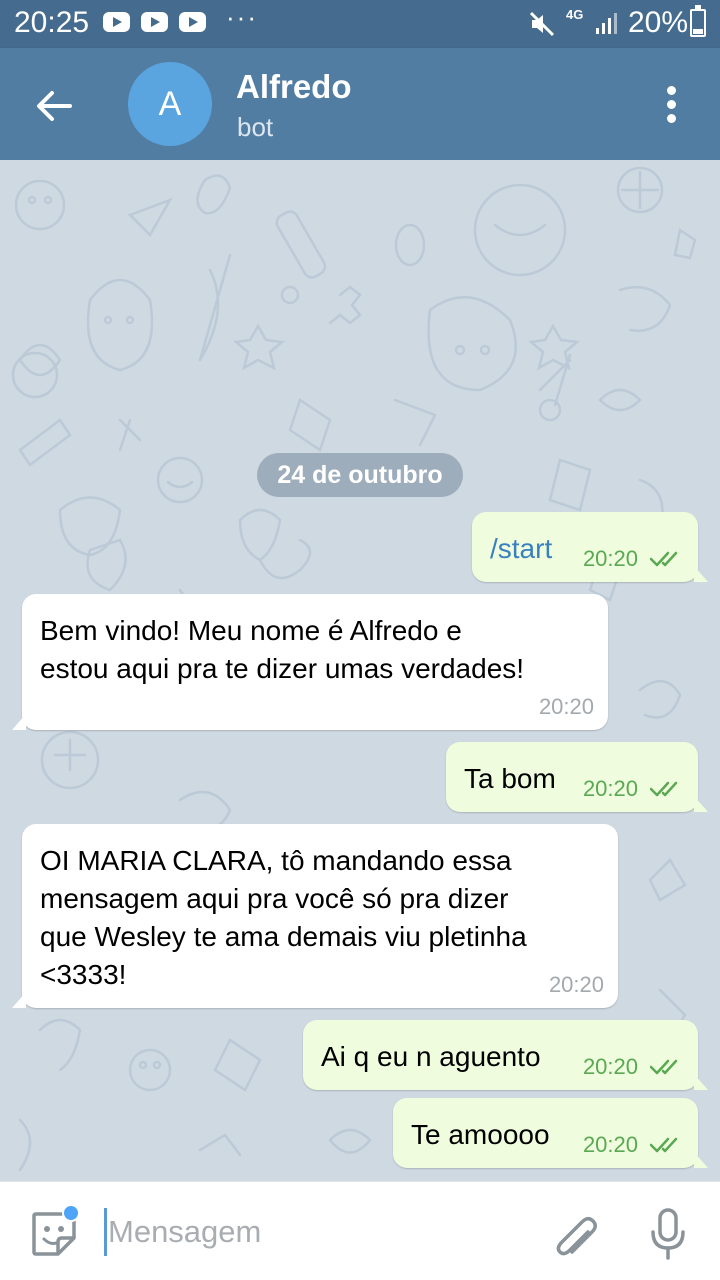  I want to click on chat-title: Alfredo, so click(294, 87).